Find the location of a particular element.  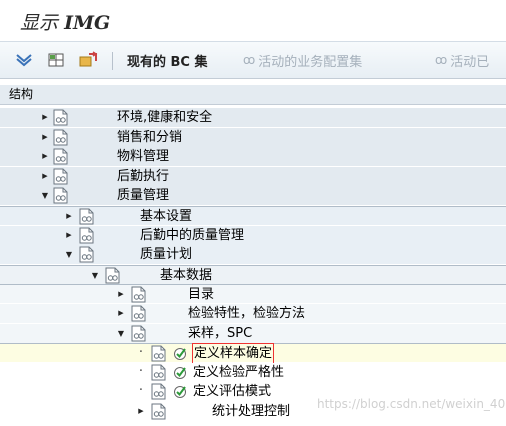

tree-node-label: 统计处理控制 is located at coordinates (251, 411).